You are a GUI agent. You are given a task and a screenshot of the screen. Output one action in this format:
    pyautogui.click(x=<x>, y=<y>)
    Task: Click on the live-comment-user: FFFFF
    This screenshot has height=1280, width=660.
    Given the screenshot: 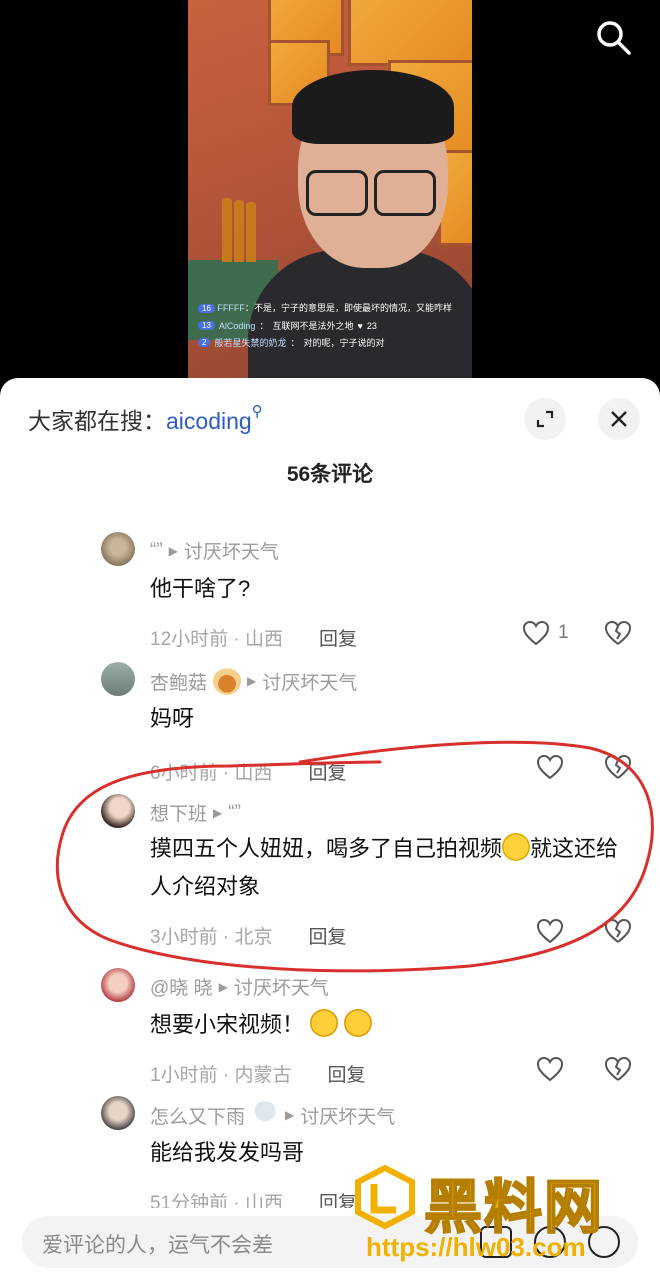 What is the action you would take?
    pyautogui.click(x=231, y=308)
    